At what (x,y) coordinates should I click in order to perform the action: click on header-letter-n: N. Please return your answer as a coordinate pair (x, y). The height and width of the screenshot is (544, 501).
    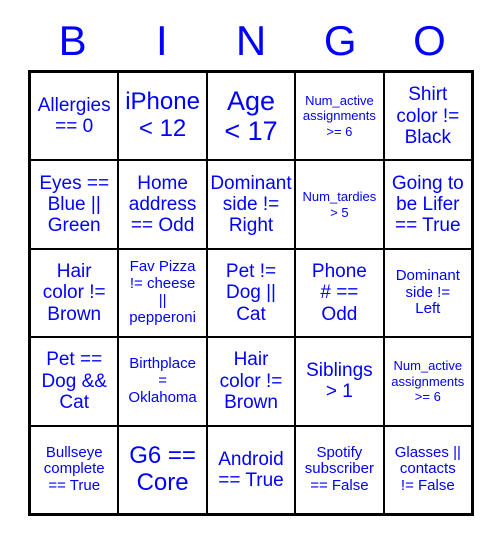
    Looking at the image, I should click on (251, 40).